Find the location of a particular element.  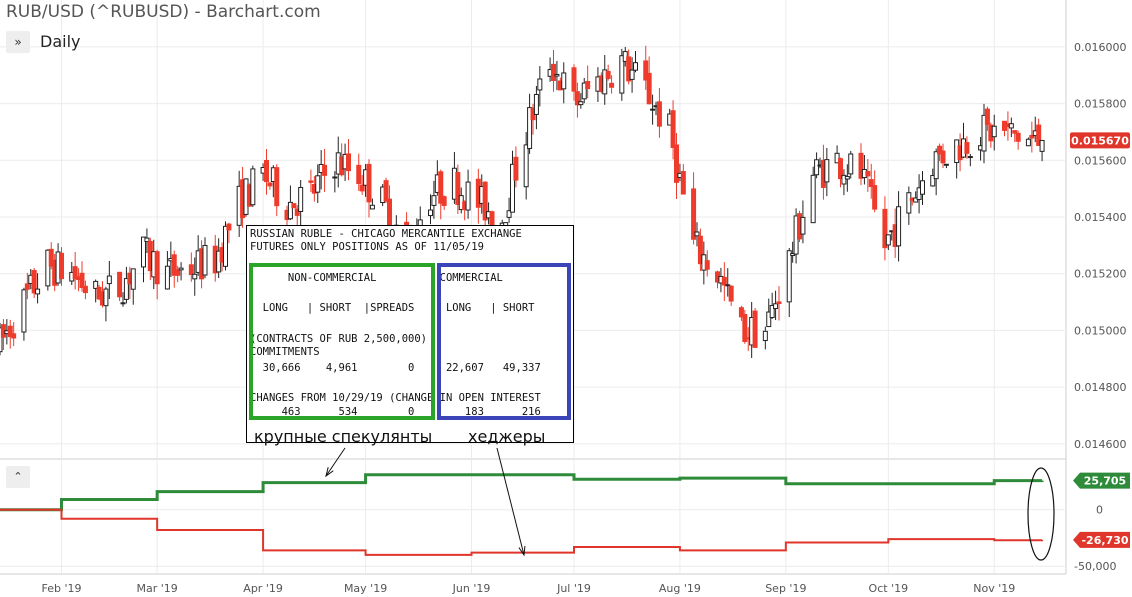

double-chevron-right-icon: » is located at coordinates (18, 42).